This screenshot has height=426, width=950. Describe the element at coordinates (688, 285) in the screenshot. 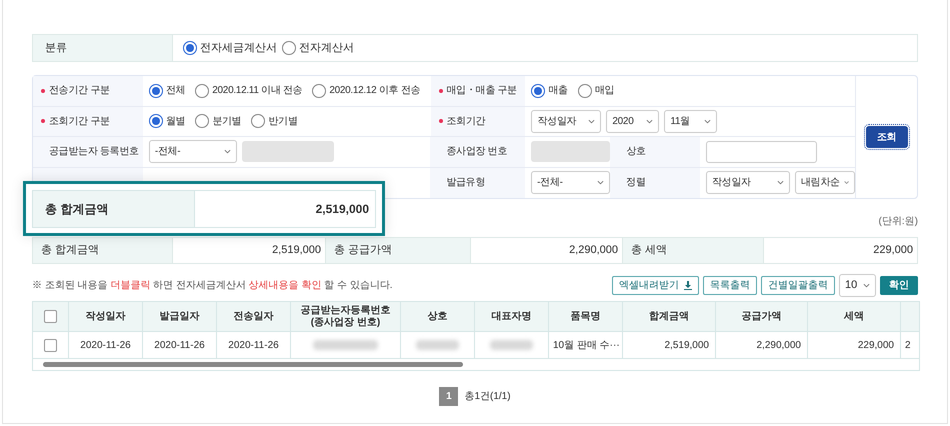

I see `download-icon` at that location.